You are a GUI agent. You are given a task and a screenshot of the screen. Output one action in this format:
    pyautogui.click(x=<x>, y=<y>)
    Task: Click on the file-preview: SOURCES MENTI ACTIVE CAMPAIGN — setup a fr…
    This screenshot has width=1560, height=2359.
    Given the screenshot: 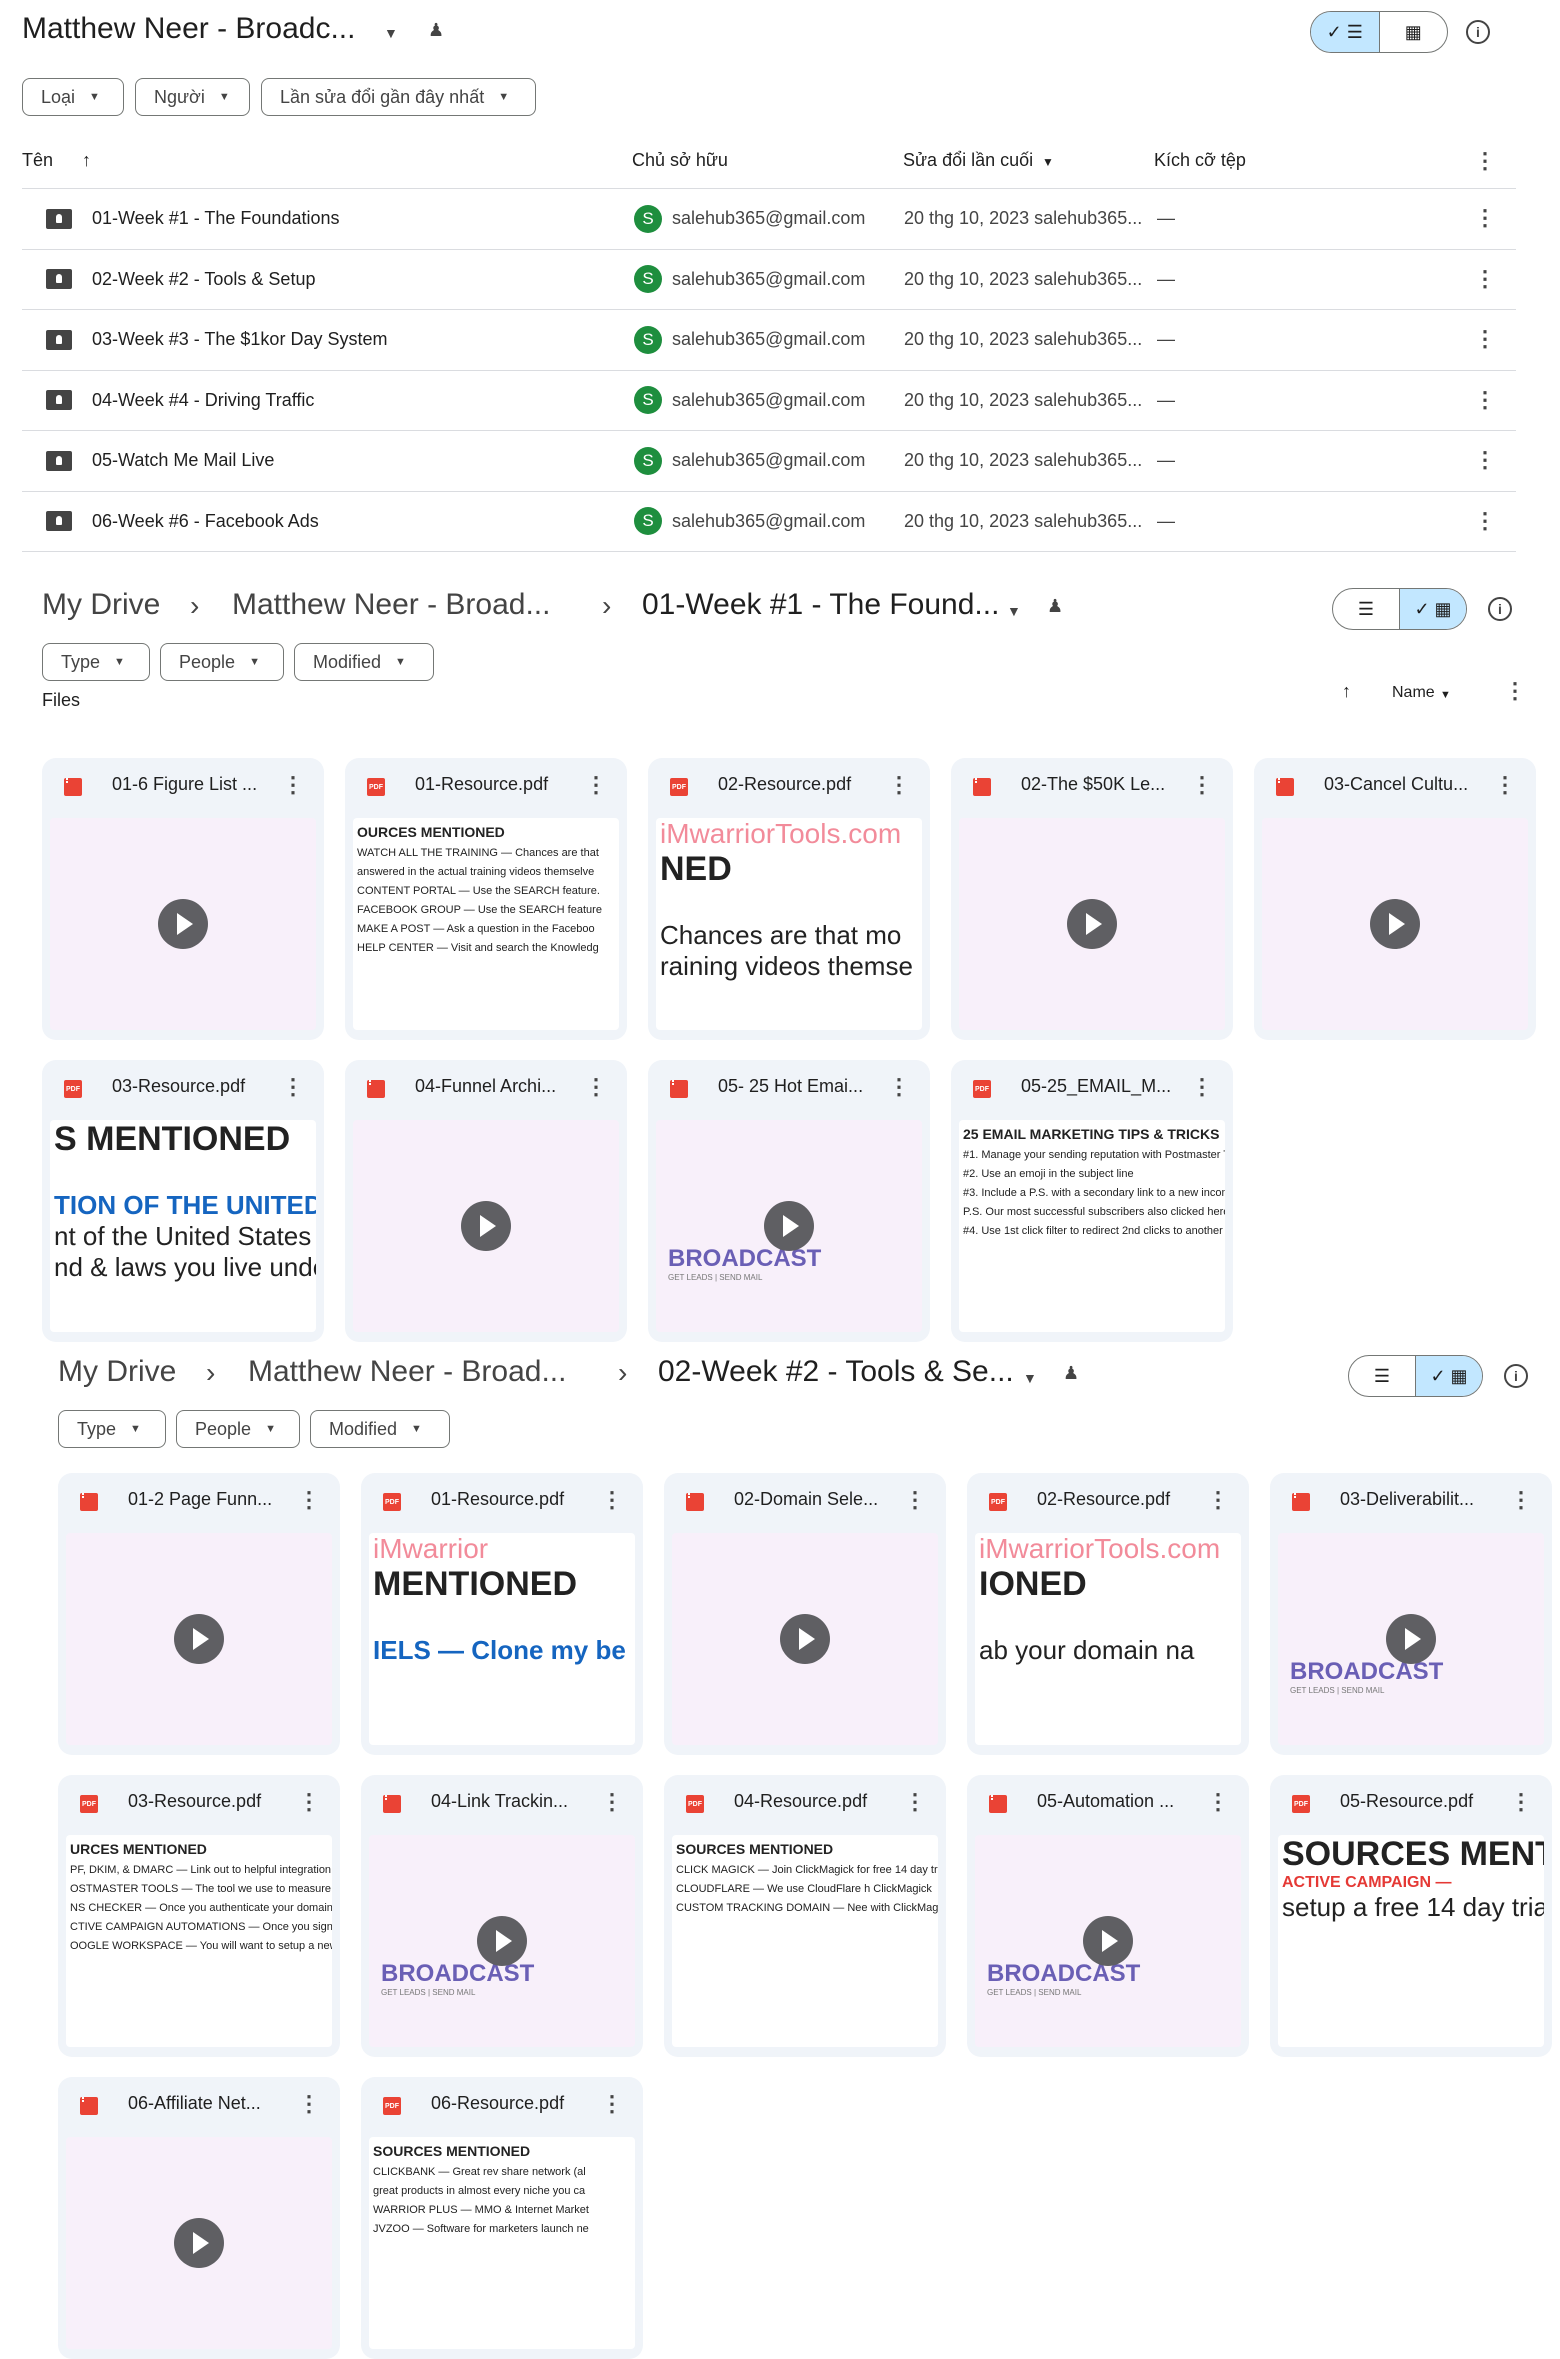 What is the action you would take?
    pyautogui.click(x=1411, y=1941)
    